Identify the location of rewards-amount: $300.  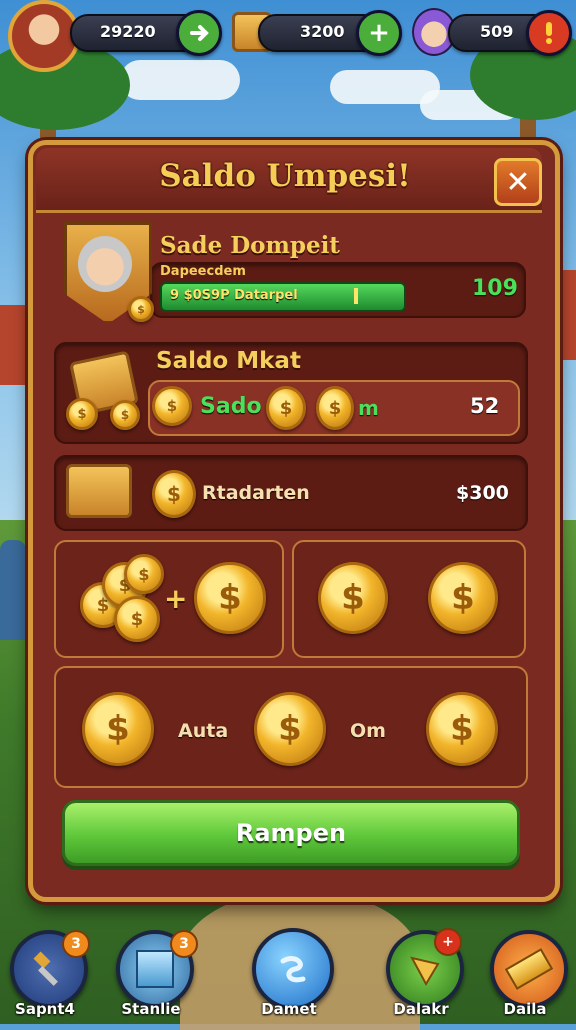
(482, 493).